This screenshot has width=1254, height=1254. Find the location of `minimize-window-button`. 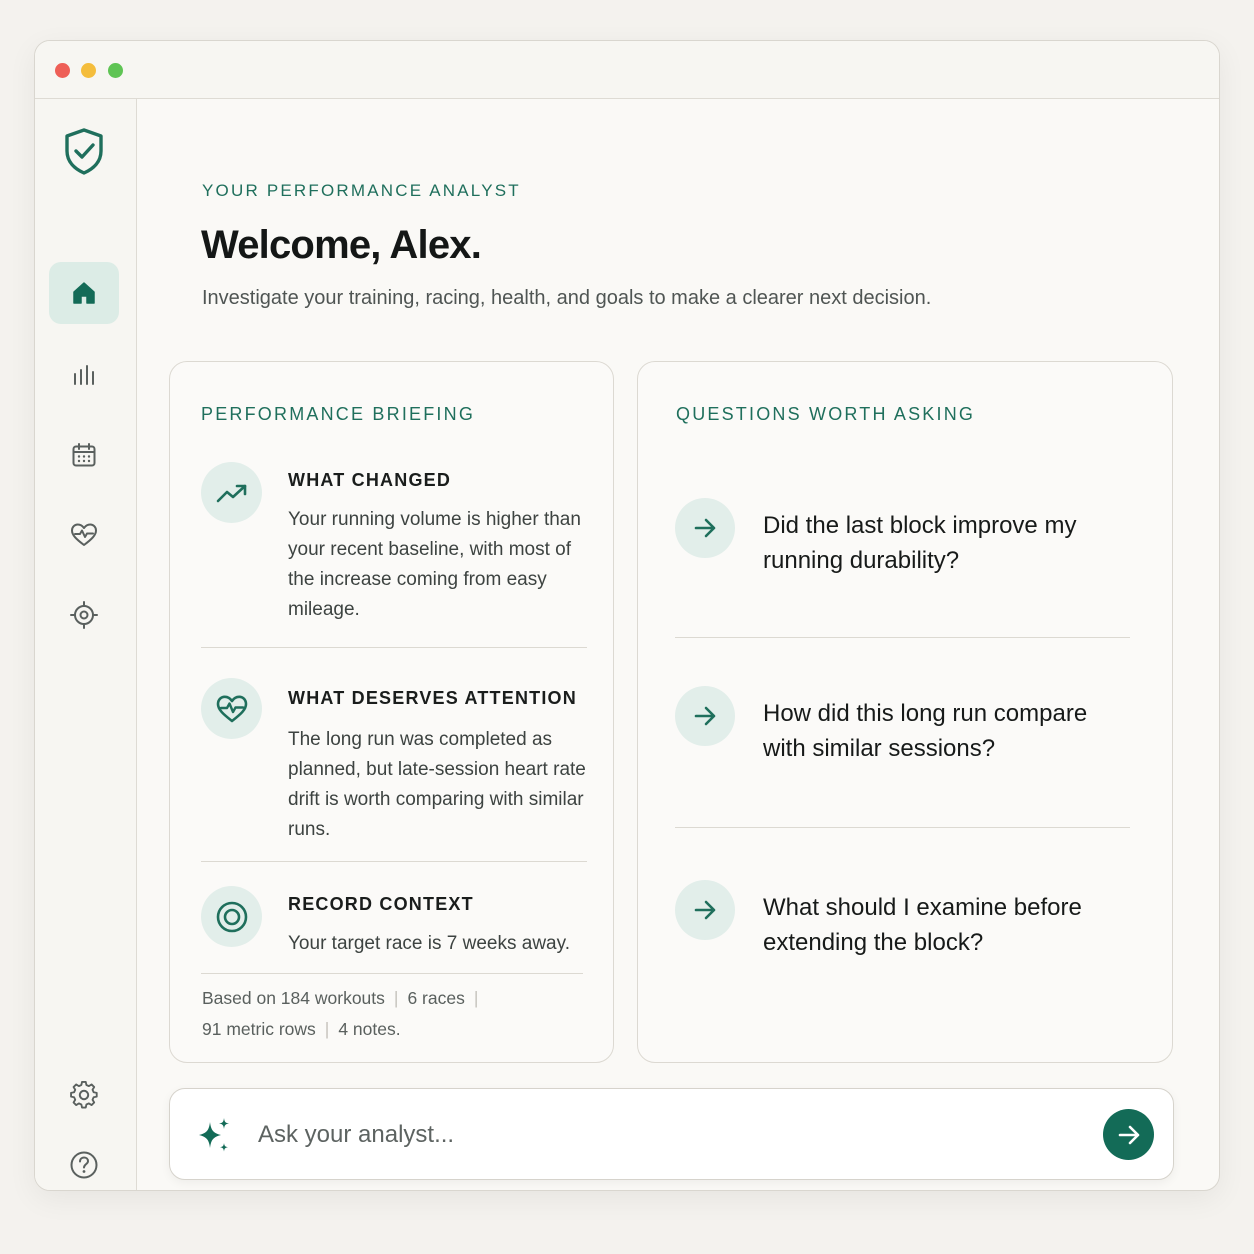

minimize-window-button is located at coordinates (88, 70).